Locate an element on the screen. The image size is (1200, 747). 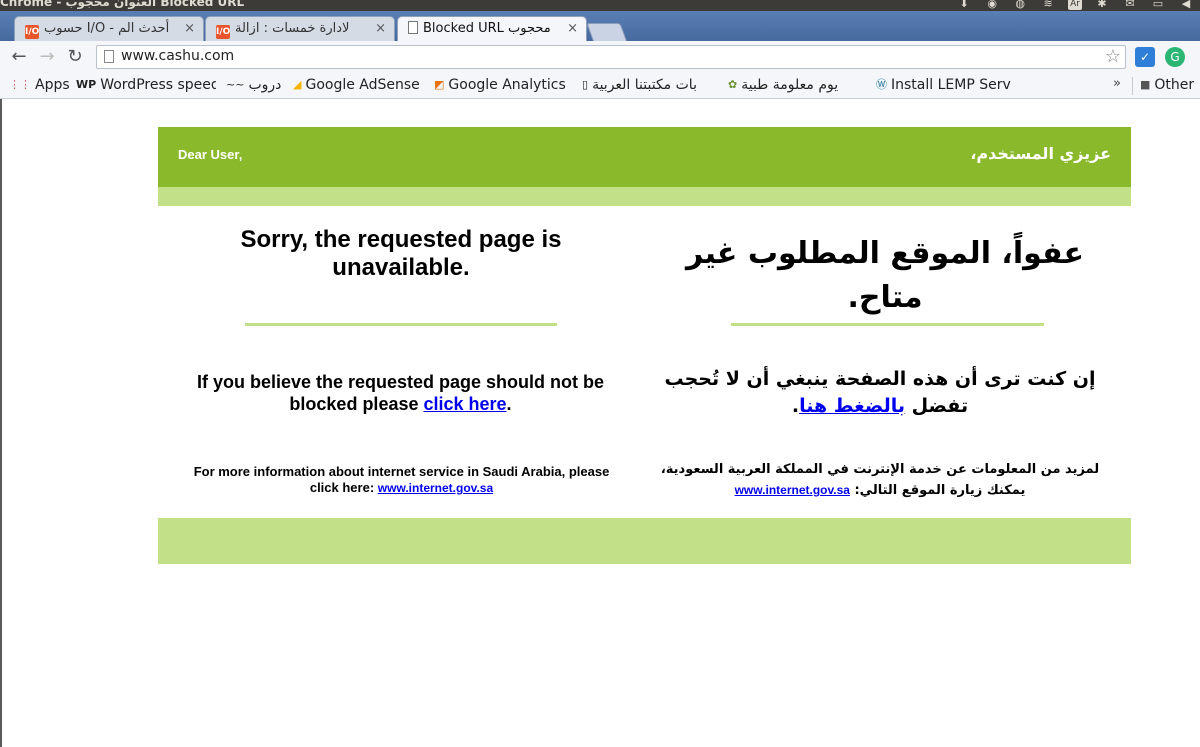
bookmark-install-lemp: Ⓦ Install LEMP Serv is located at coordinates (944, 85).